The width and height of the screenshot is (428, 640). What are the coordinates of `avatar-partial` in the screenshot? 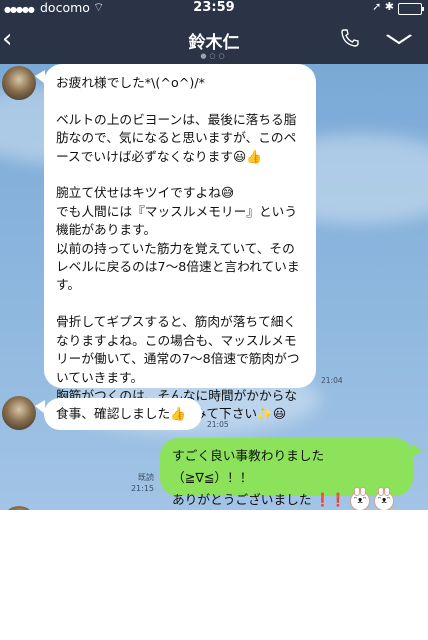 It's located at (19, 508).